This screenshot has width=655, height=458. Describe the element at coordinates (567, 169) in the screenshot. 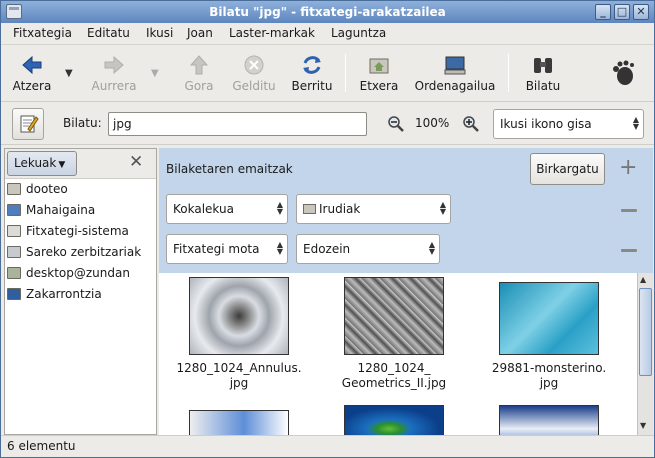

I see `reload-search-button: Birkargatu` at that location.